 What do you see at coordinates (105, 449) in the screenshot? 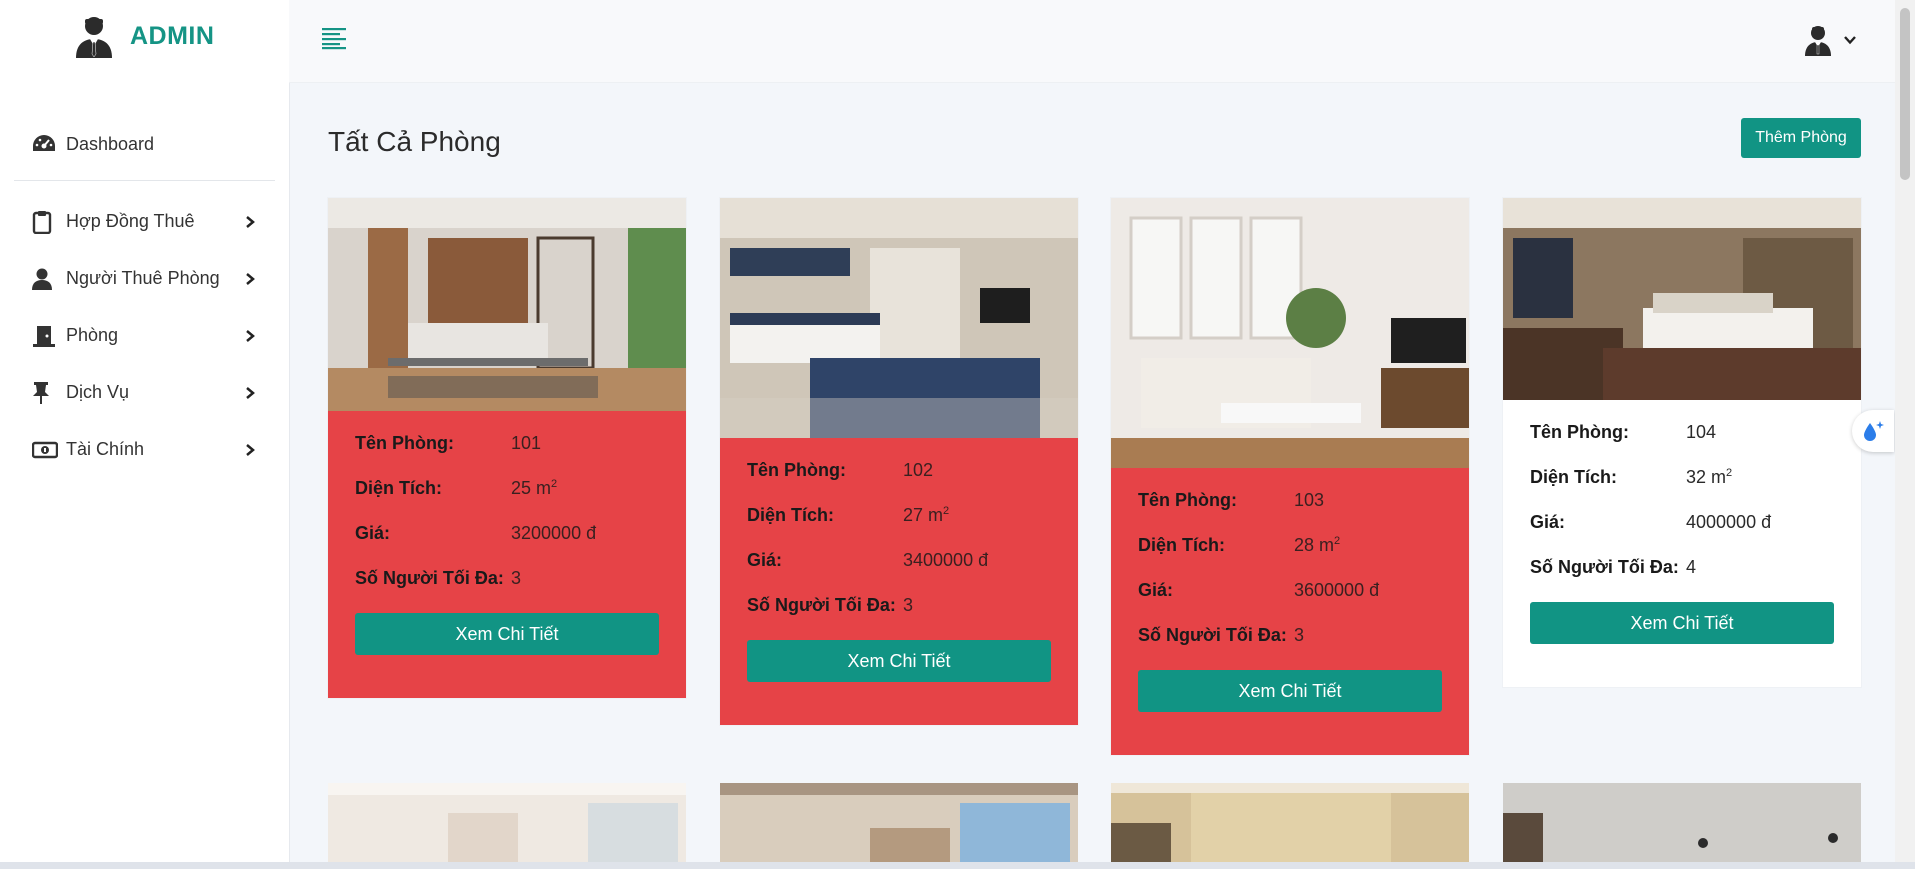
I see `sidebar-item-label: Tài Chính` at bounding box center [105, 449].